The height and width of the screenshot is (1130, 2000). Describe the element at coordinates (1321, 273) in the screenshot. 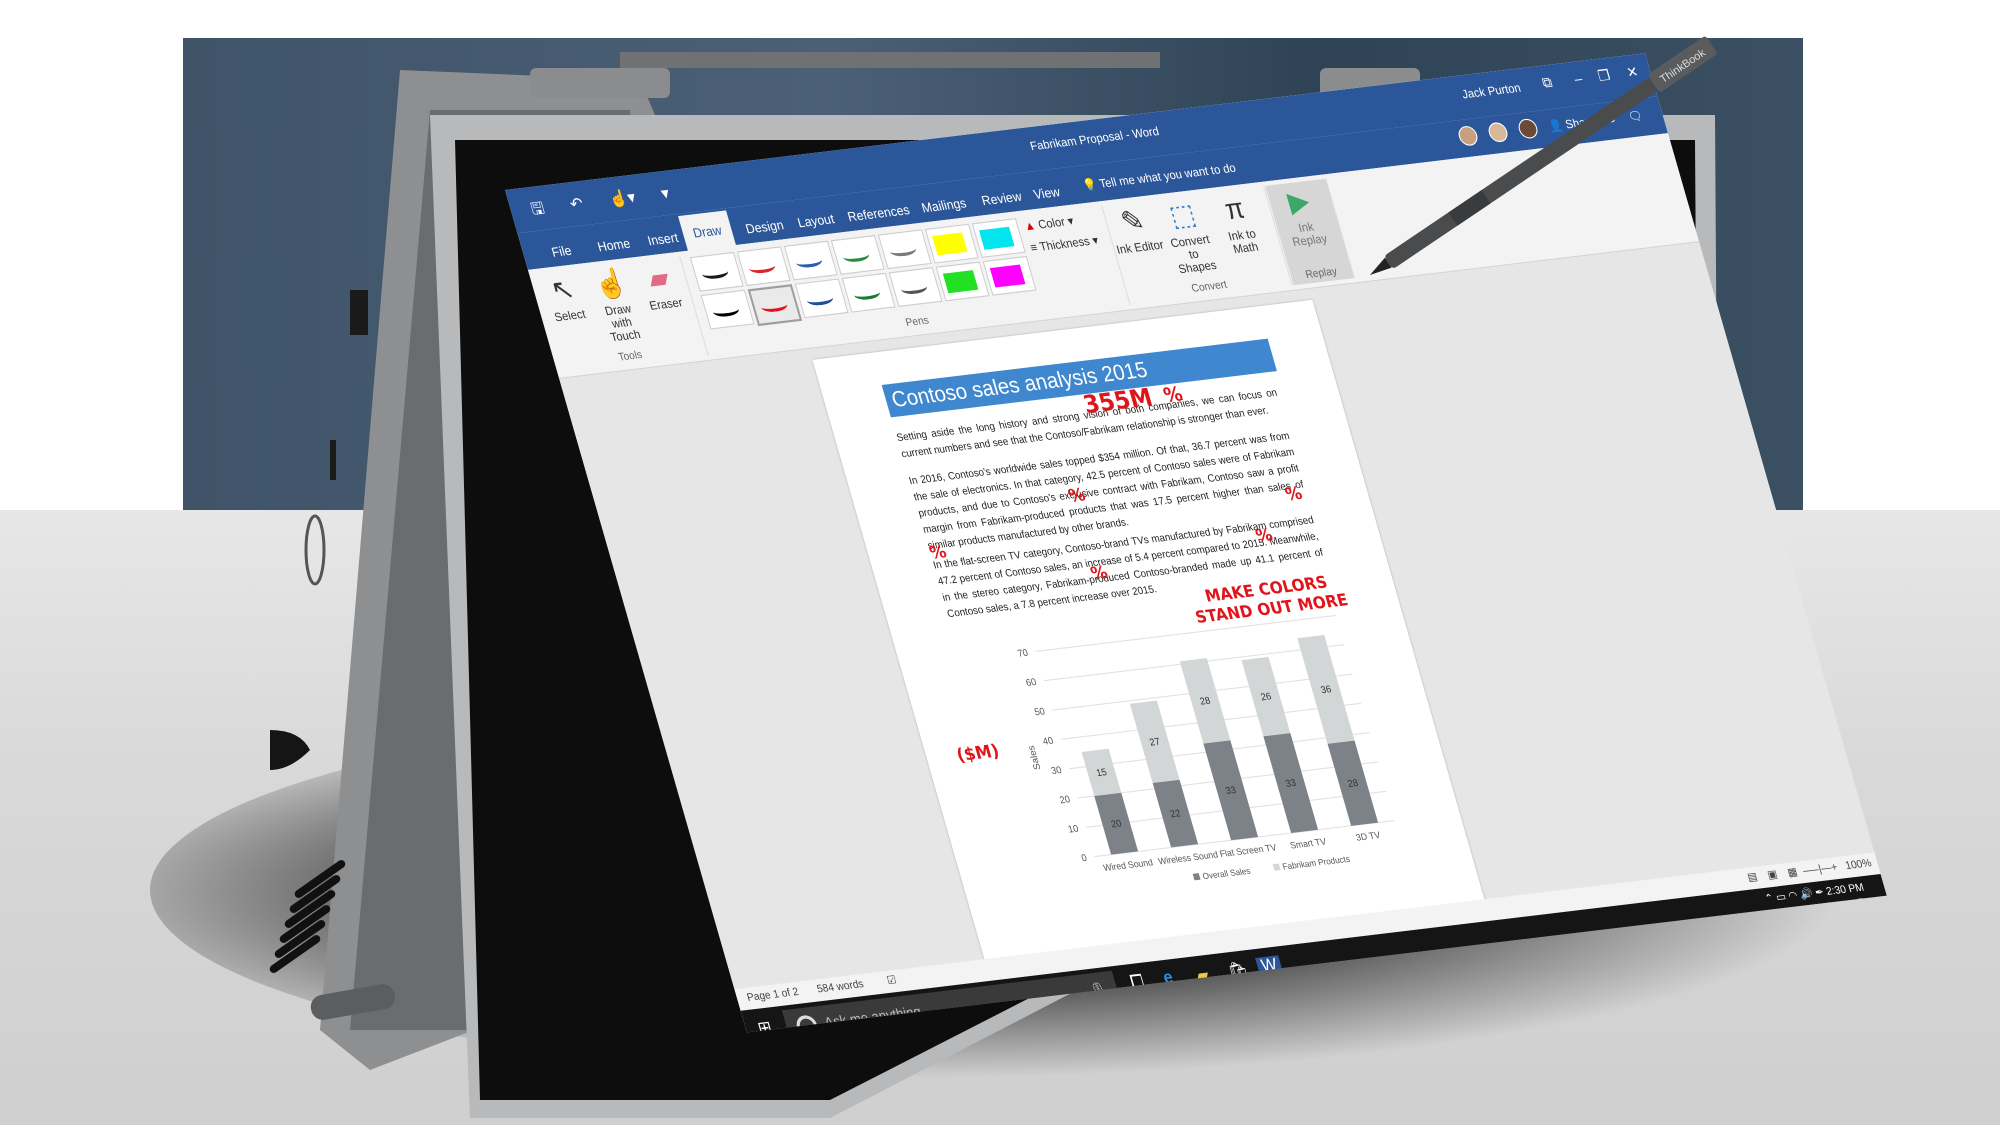

I see `replay-group-label: Replay` at that location.